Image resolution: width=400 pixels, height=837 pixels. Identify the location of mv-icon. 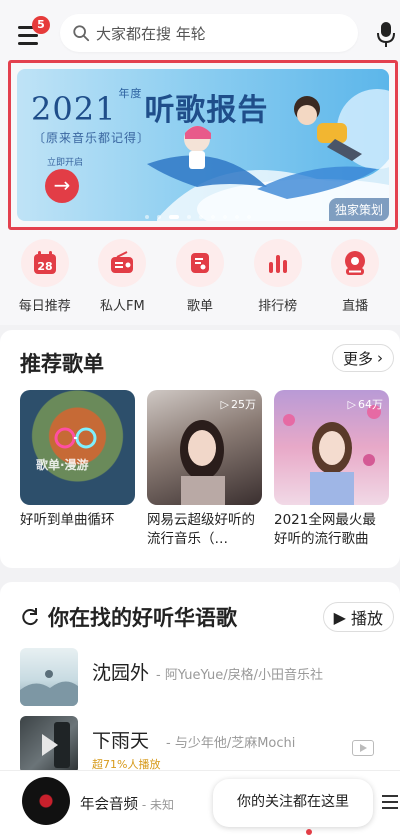
(363, 748).